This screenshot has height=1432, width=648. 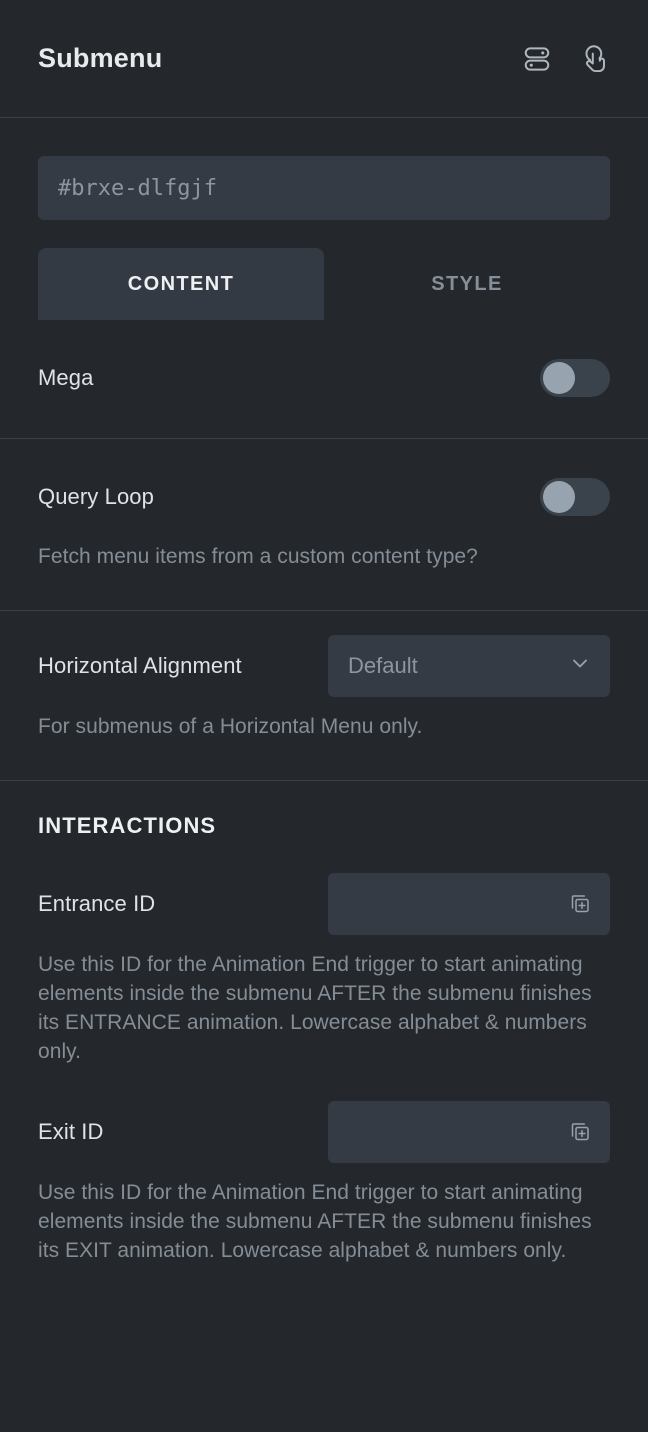 I want to click on horizontal-alignment-help: For submenus of a Horizontal Menu only., so click(x=230, y=726).